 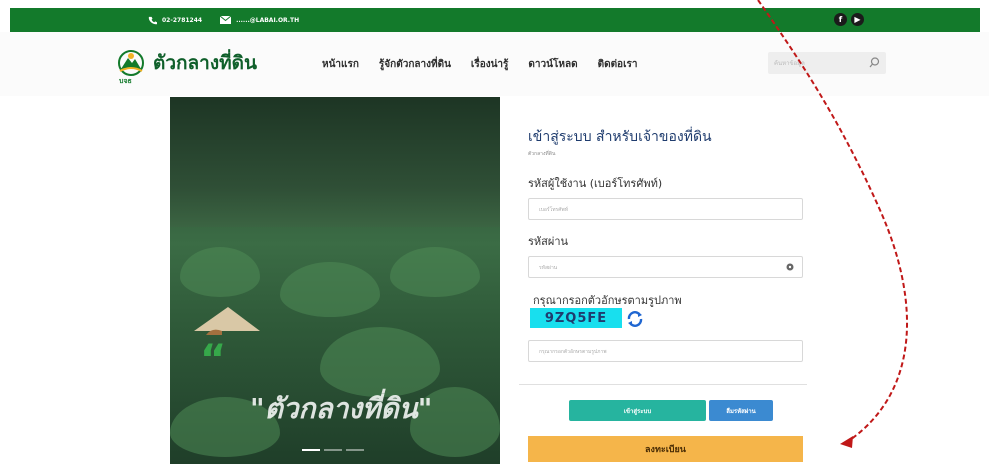 What do you see at coordinates (637, 410) in the screenshot?
I see `login-button: เข้าสู่ระบบ` at bounding box center [637, 410].